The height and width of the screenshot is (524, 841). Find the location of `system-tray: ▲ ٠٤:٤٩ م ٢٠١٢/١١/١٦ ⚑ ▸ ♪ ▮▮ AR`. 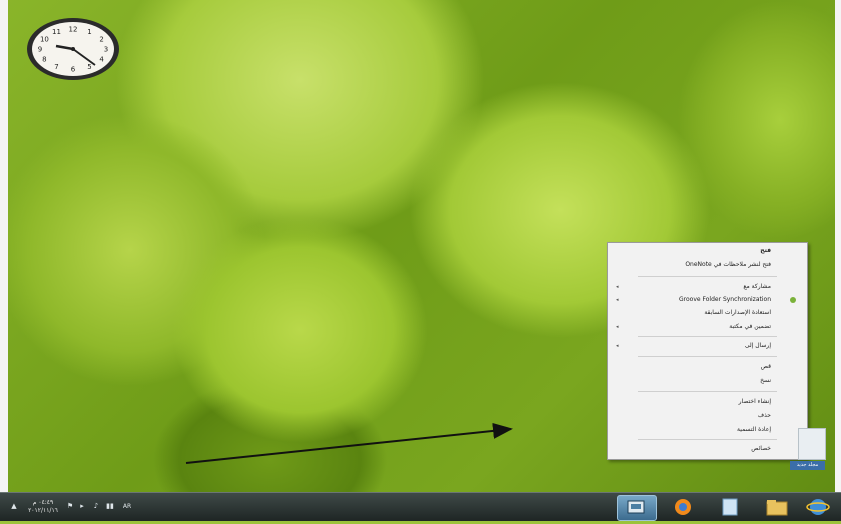

system-tray: ▲ ٠٤:٤٩ م ٢٠١٢/١١/١٦ ⚑ ▸ ♪ ▮▮ AR is located at coordinates (83, 507).